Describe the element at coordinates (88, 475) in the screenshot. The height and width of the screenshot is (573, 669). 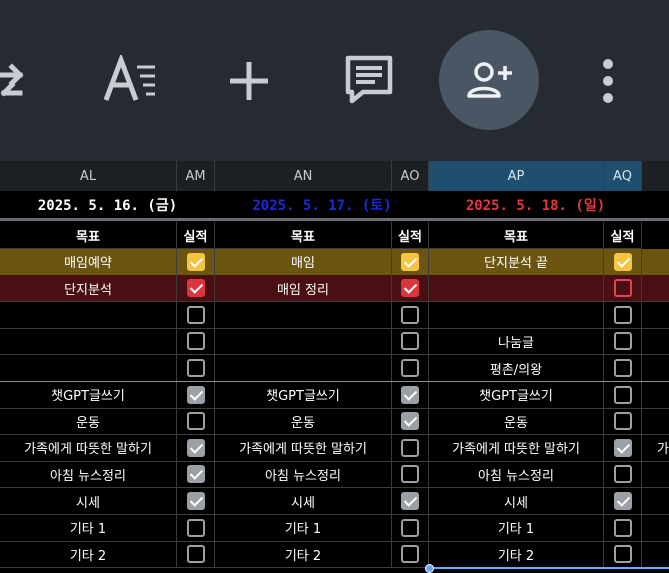
I see `goal-cell: 아침 뉴스정리` at that location.